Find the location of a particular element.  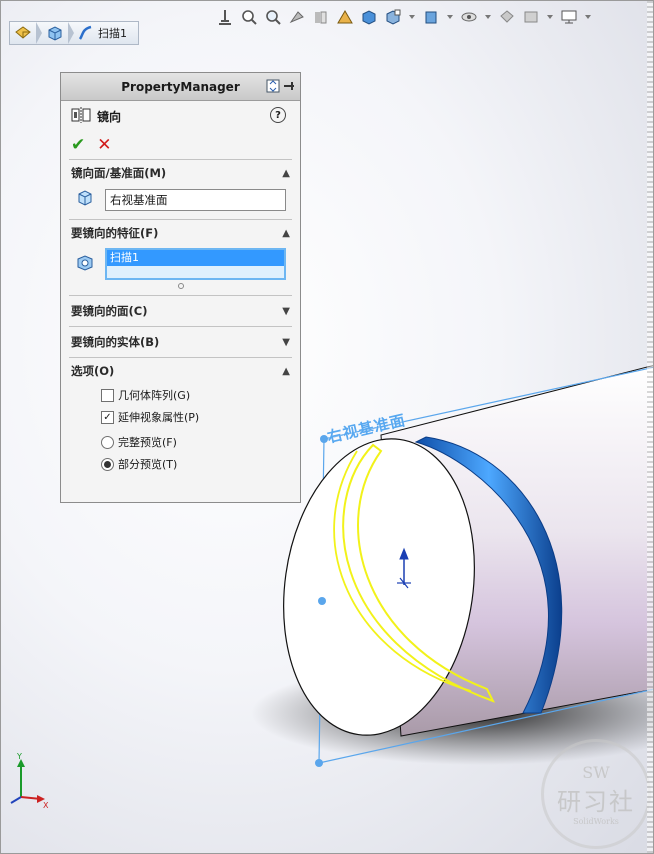

breadcrumb-sweep-item: 扫描1 is located at coordinates (102, 33).